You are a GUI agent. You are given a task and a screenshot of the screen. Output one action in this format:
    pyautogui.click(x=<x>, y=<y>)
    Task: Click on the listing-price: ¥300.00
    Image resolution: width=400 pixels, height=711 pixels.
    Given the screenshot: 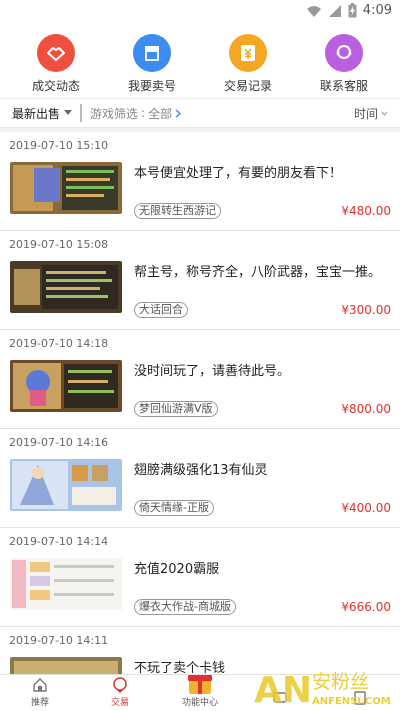 What is the action you would take?
    pyautogui.click(x=366, y=310)
    